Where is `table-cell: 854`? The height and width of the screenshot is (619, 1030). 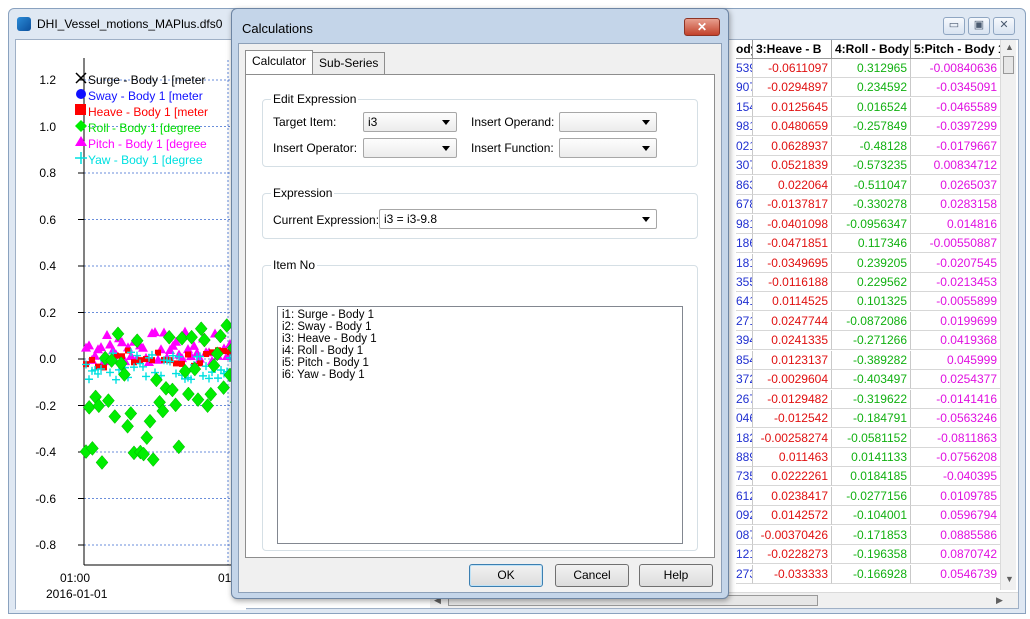
table-cell: 854 is located at coordinates (744, 360).